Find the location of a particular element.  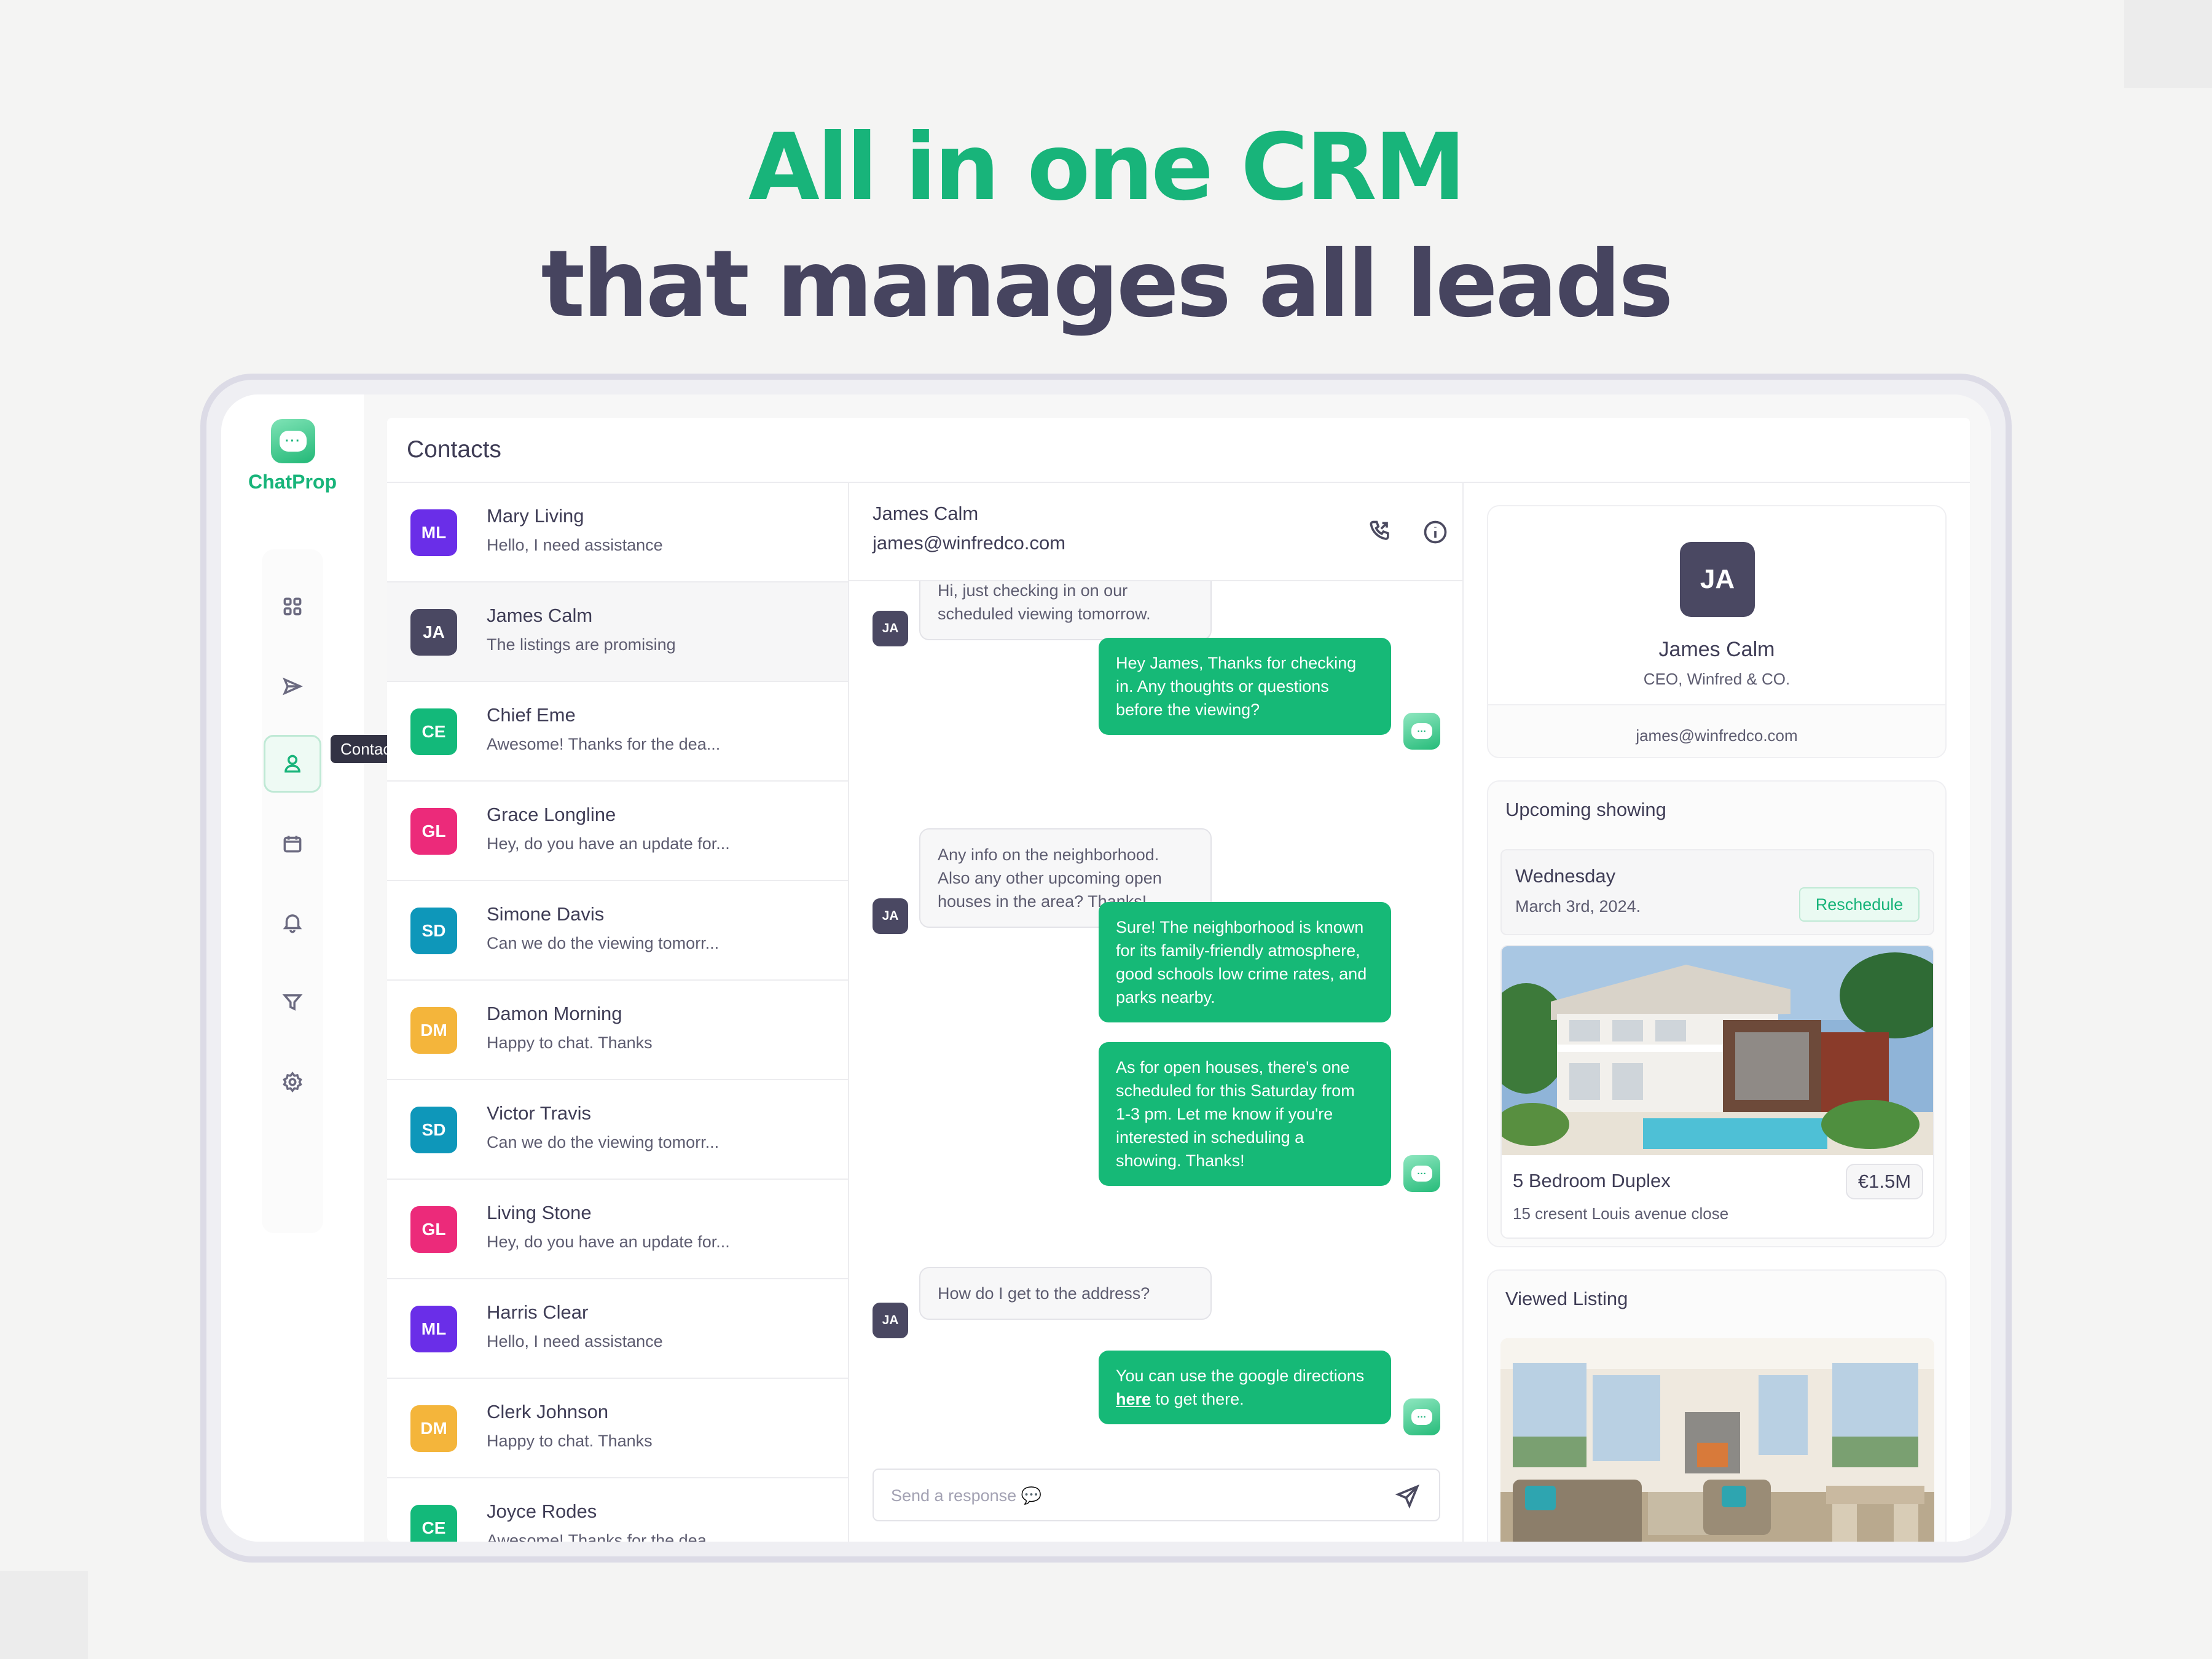

hero-line-2: that manages all leads is located at coordinates (1107, 284).